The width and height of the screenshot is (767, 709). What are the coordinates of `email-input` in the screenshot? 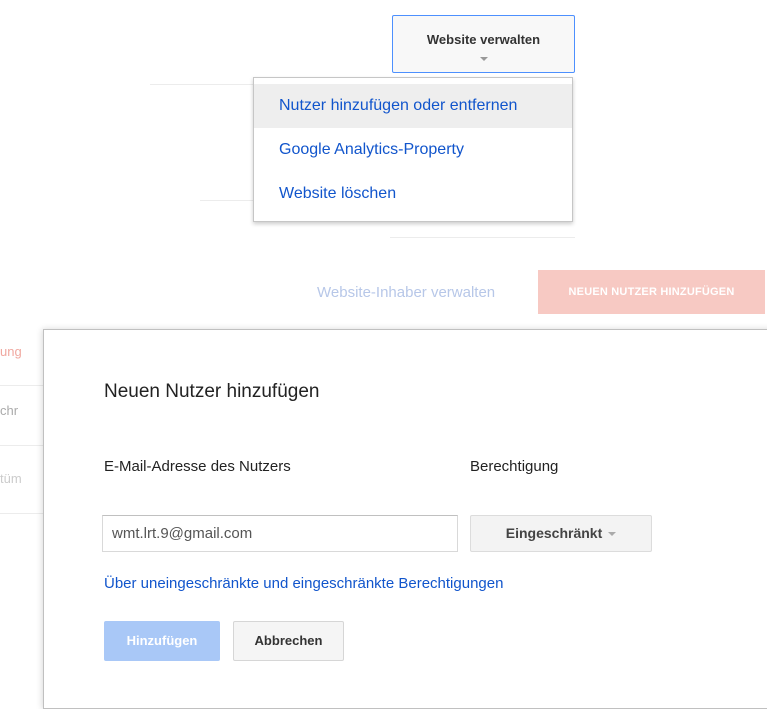 It's located at (280, 533).